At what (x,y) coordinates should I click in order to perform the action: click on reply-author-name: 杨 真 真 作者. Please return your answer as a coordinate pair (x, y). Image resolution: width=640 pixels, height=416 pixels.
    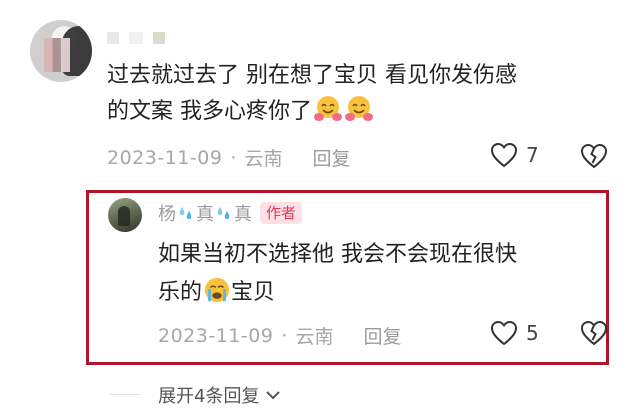
    Looking at the image, I should click on (230, 213).